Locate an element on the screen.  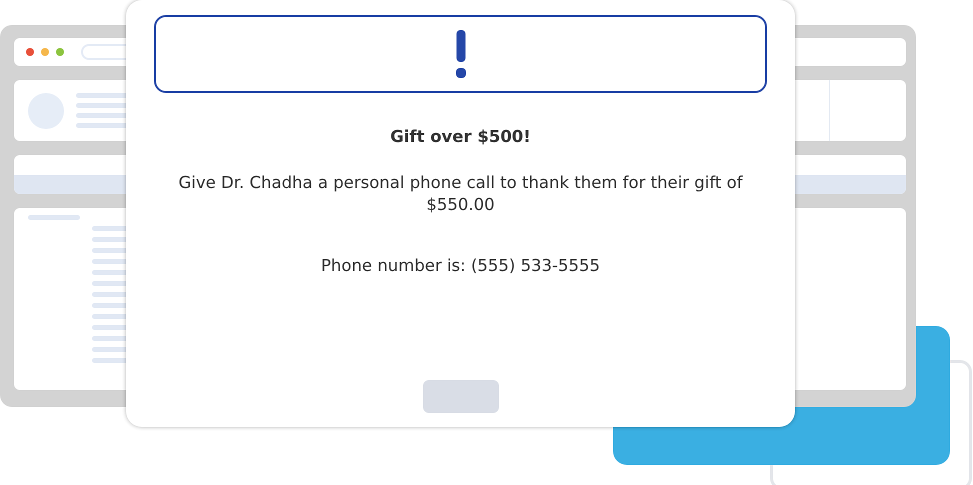
dialog-message: Give Dr. Chadha a personal phone call to thank them for their gift of $550.00 is located at coordinates (460, 194).